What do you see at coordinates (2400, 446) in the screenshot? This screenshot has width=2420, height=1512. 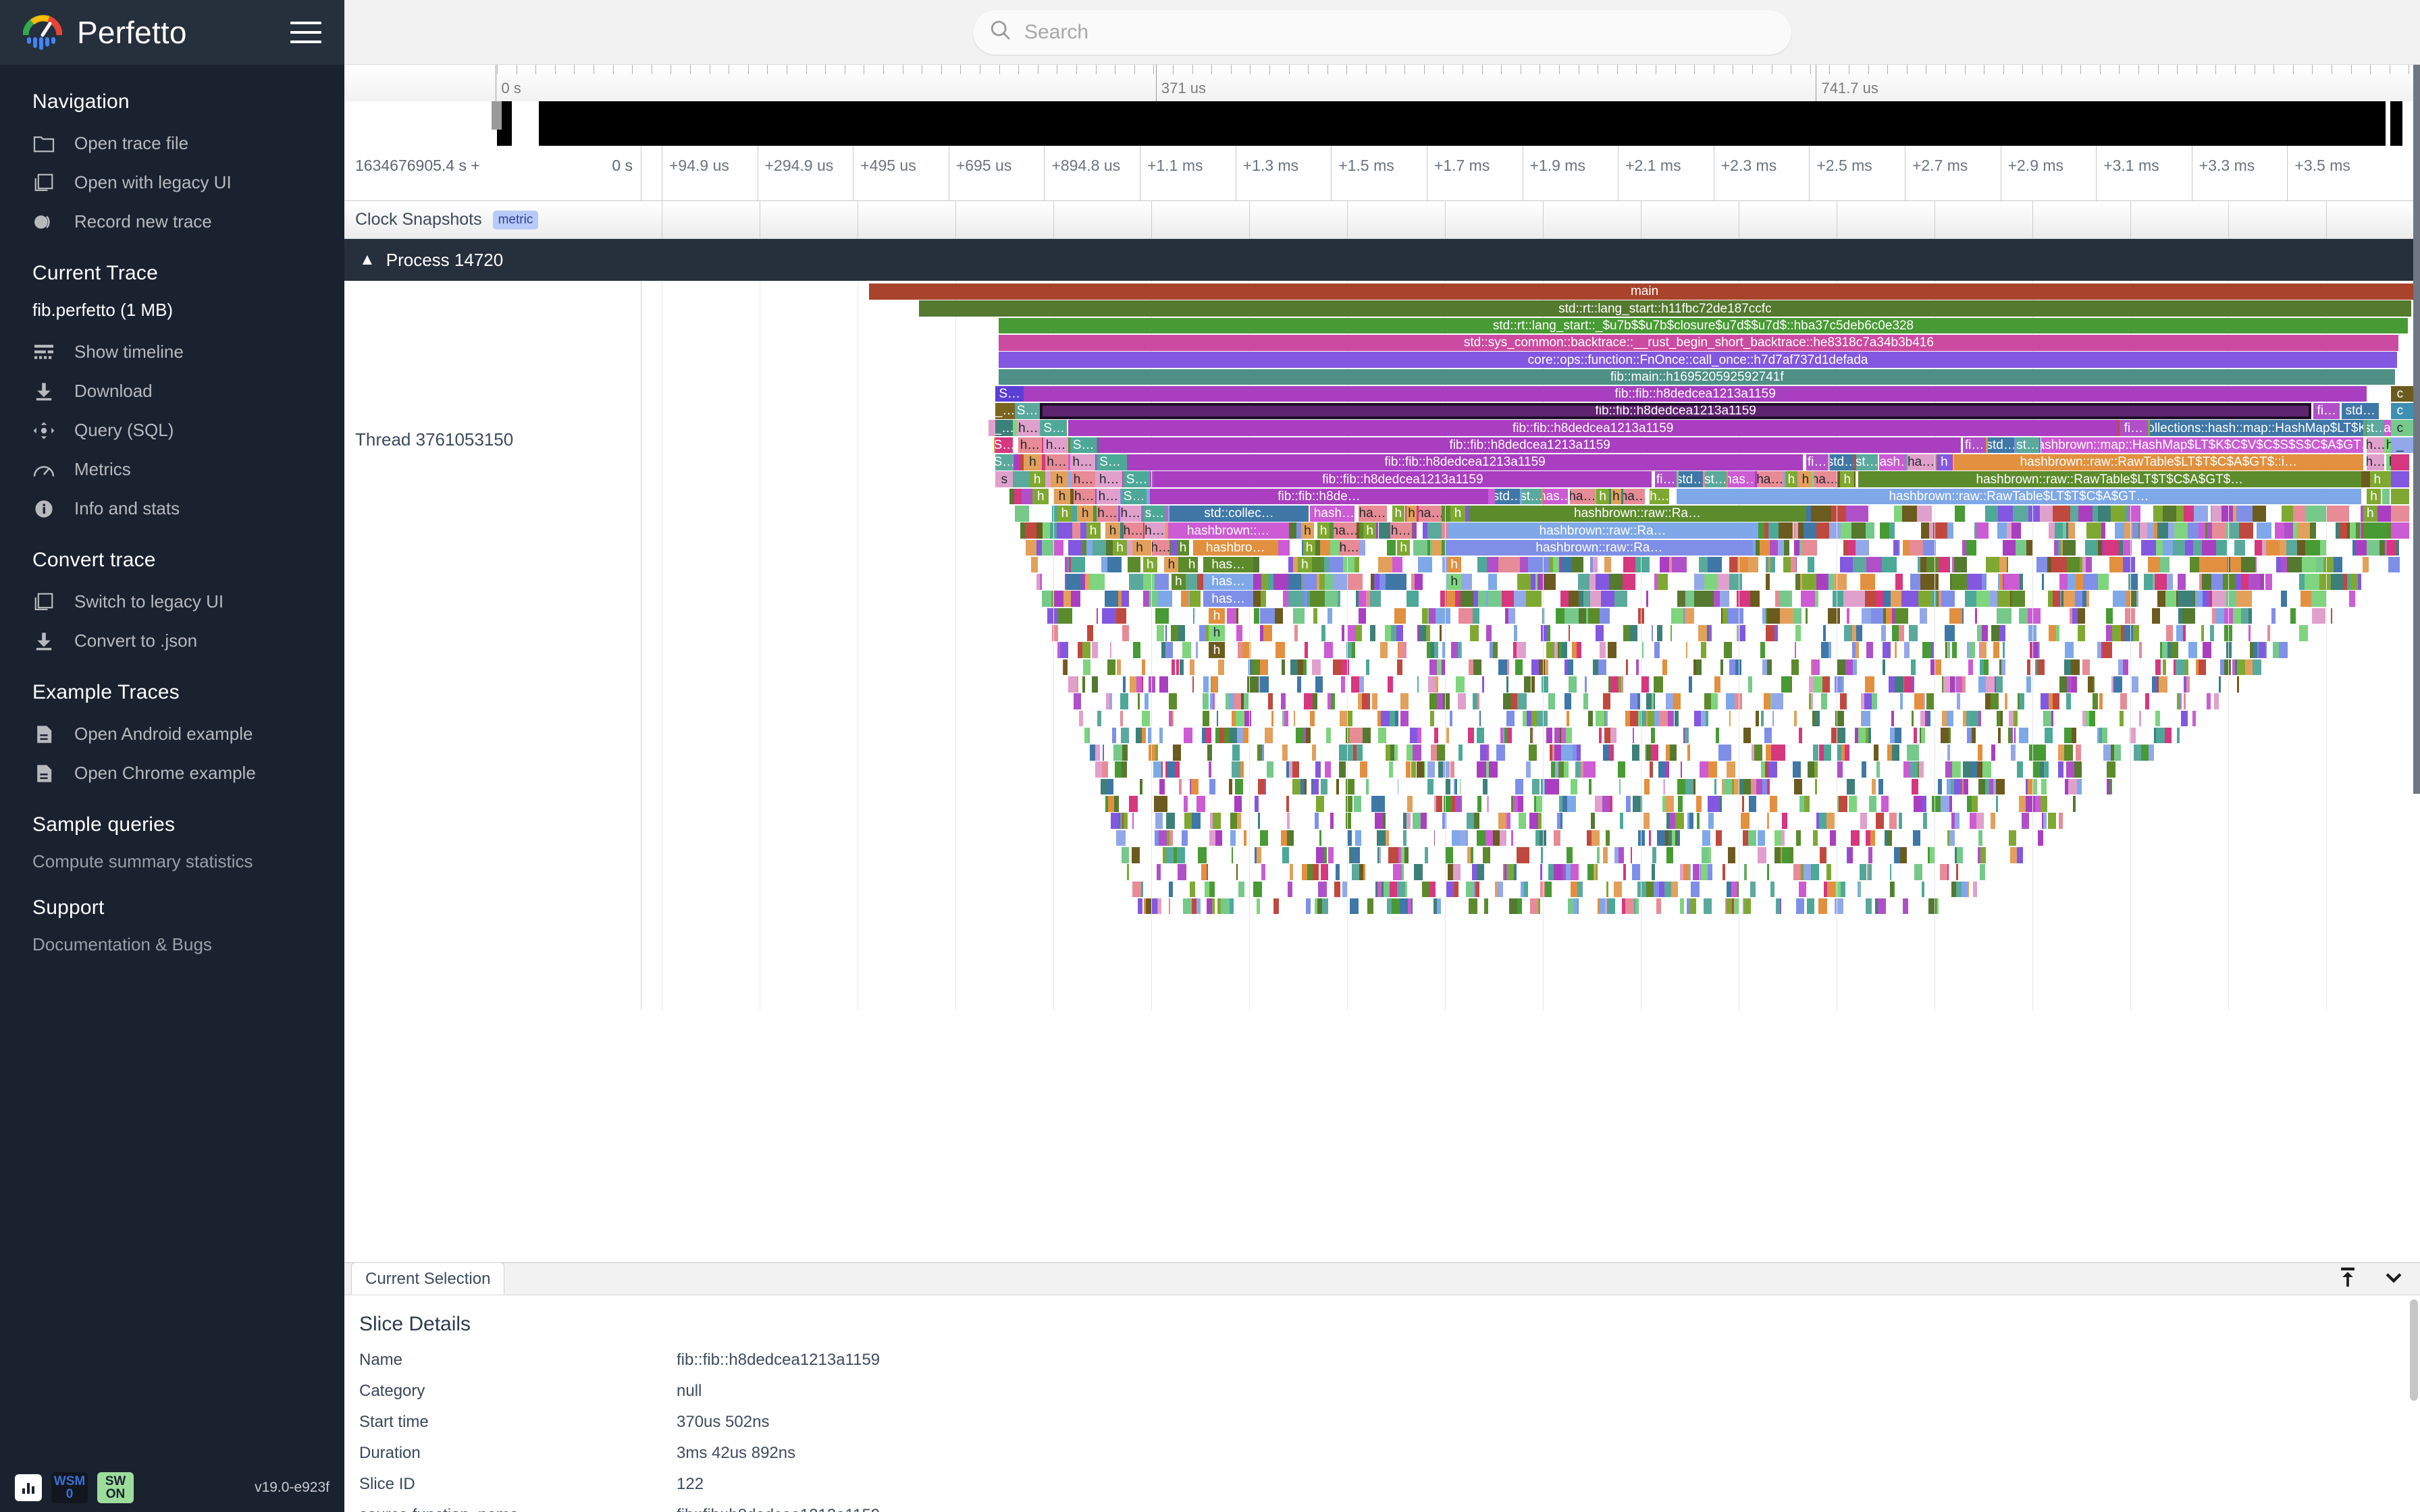 I see `flamegraph-slice: _` at bounding box center [2400, 446].